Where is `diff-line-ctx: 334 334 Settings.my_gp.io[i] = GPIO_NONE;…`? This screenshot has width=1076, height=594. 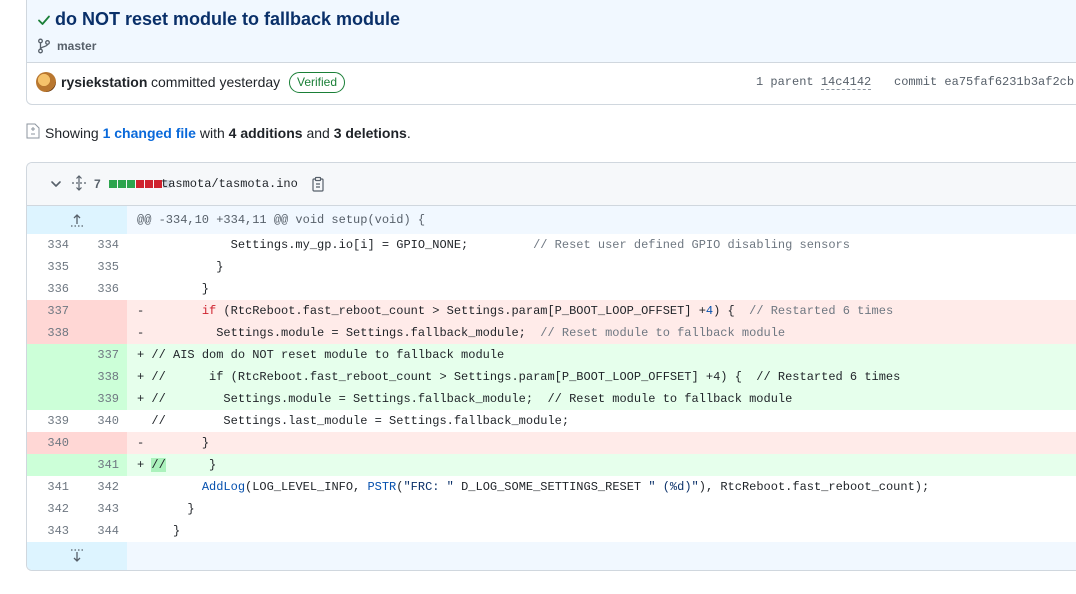 diff-line-ctx: 334 334 Settings.my_gp.io[i] = GPIO_NONE;… is located at coordinates (551, 245).